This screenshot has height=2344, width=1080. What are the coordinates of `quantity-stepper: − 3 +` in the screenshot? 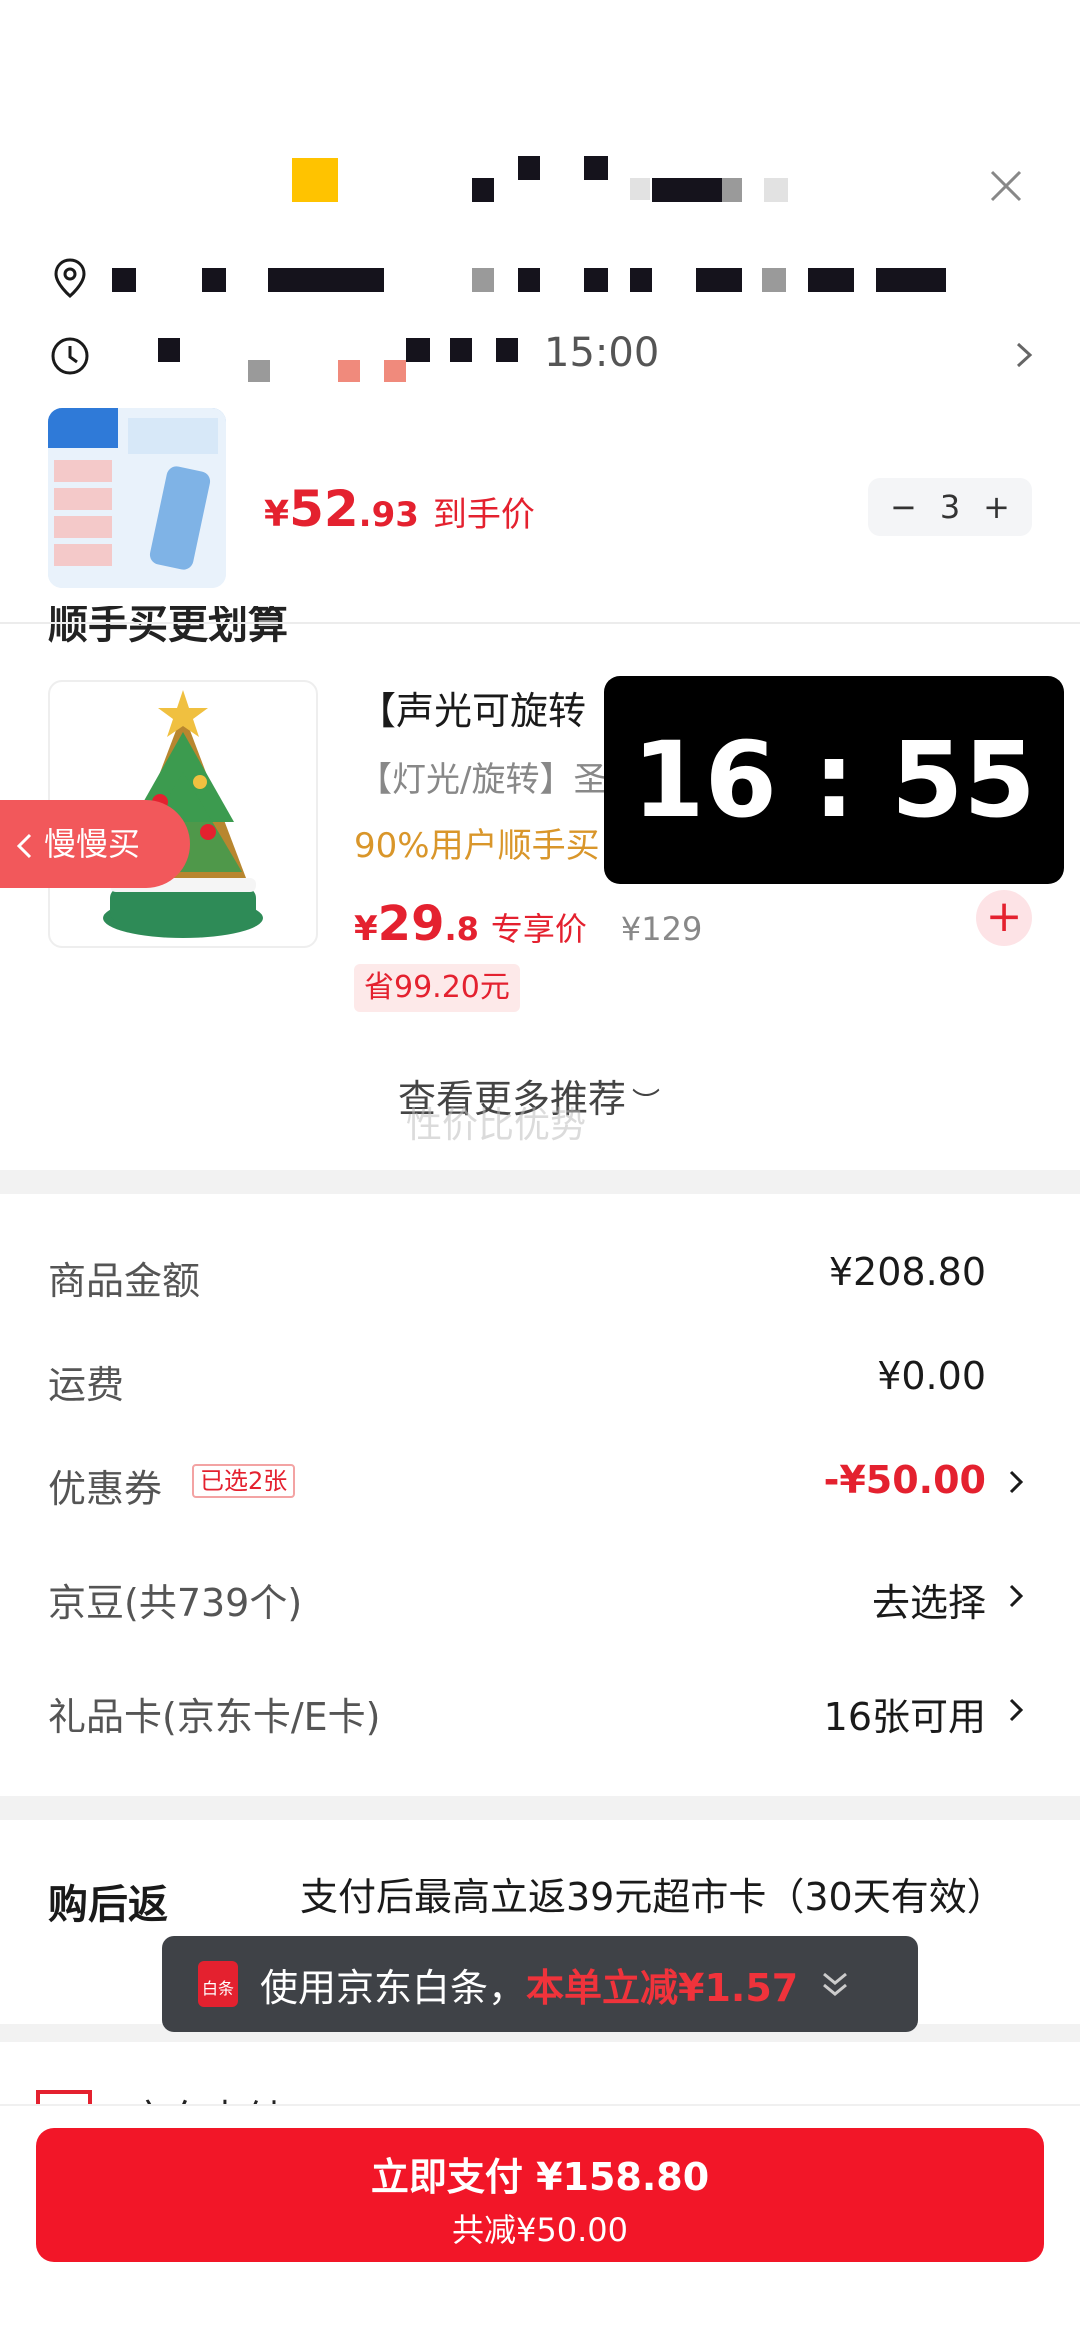 It's located at (950, 507).